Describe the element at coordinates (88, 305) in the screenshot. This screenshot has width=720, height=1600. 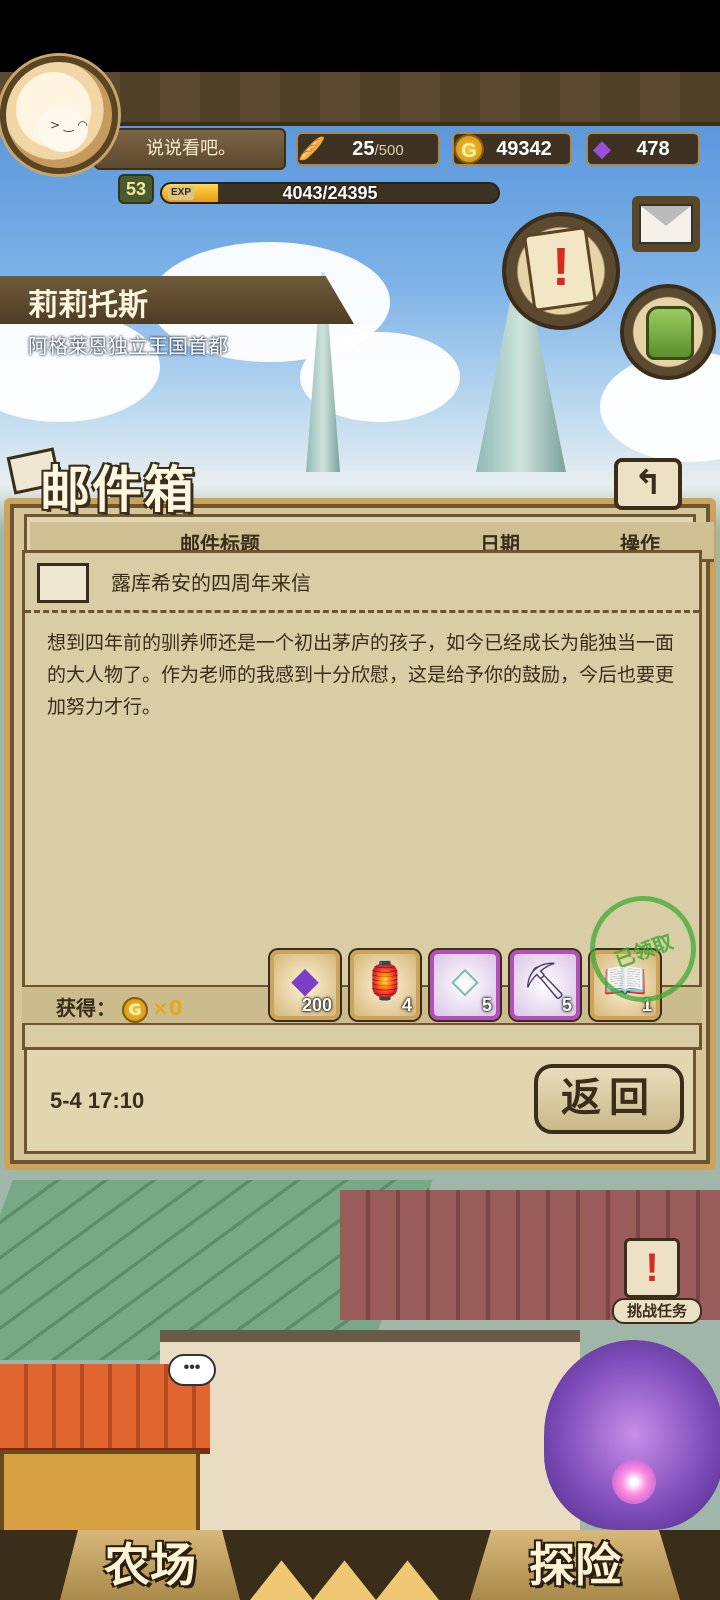
I see `player-name: 莉莉托斯` at that location.